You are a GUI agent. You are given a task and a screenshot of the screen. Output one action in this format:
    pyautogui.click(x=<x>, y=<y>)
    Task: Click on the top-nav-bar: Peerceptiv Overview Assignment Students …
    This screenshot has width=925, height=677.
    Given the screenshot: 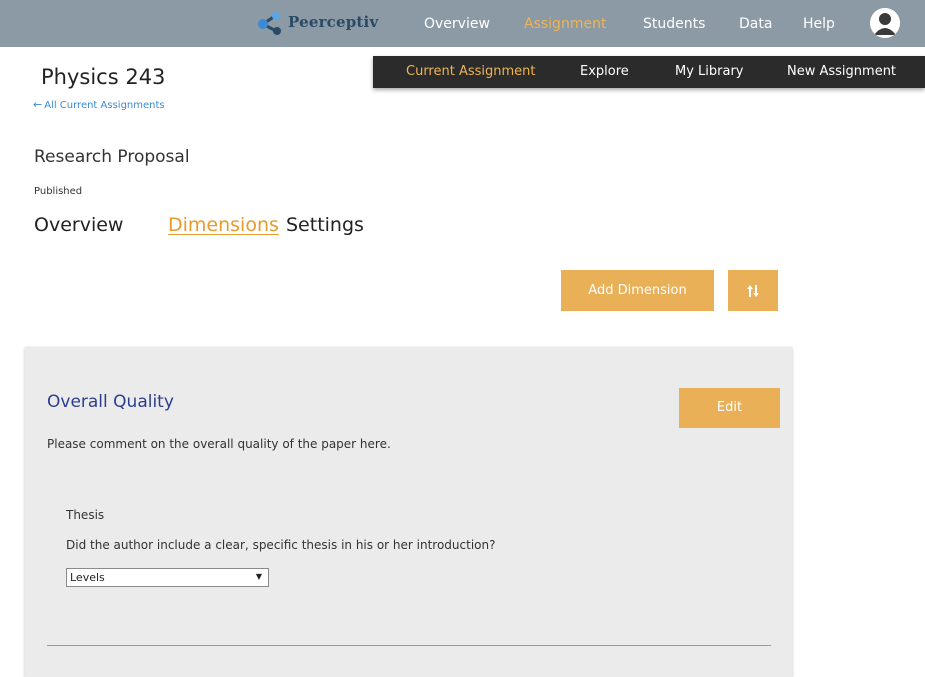 What is the action you would take?
    pyautogui.click(x=462, y=23)
    